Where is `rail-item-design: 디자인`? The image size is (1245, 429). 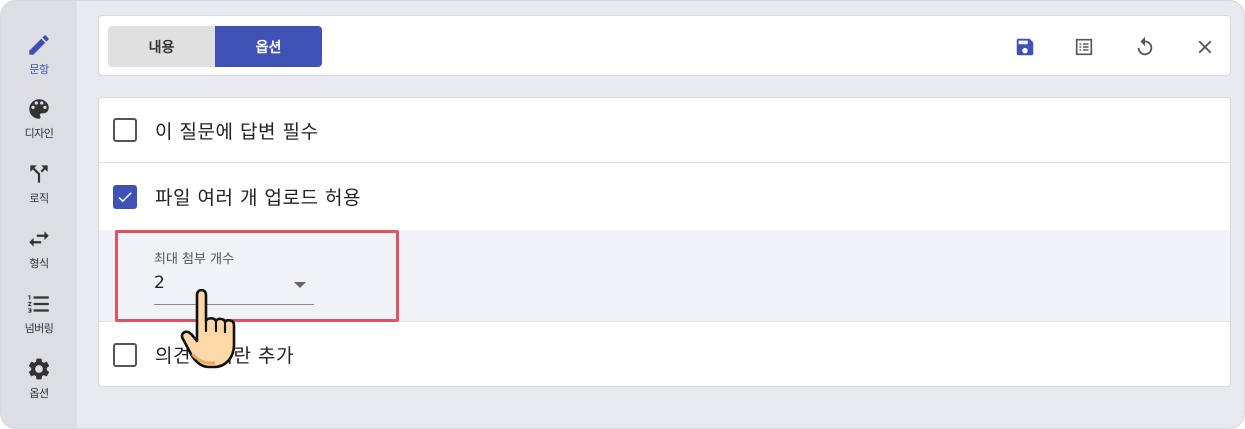 rail-item-design: 디자인 is located at coordinates (39, 118).